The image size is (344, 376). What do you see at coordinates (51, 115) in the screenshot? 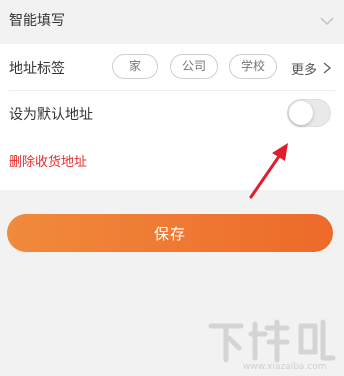
I see `default-address-label: 设为默认地址` at bounding box center [51, 115].